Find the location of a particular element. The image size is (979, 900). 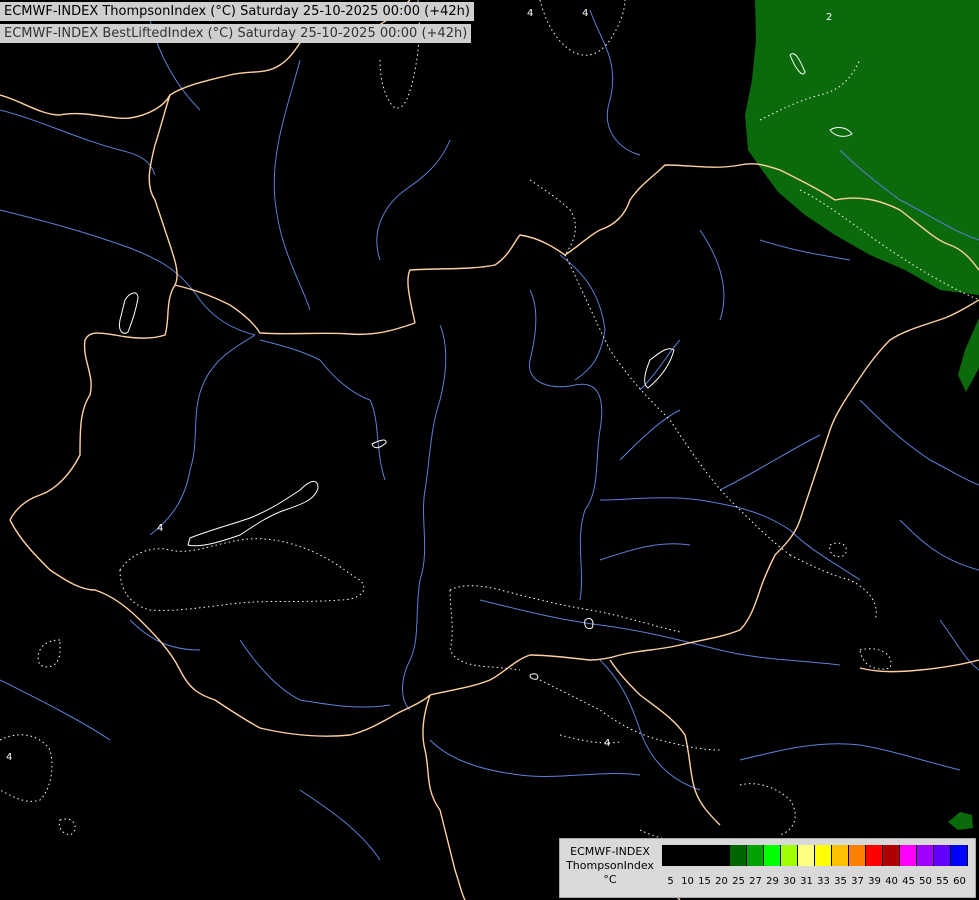

legend-label: ECMWF-INDEX ThompsonIndex °C is located at coordinates (610, 866).